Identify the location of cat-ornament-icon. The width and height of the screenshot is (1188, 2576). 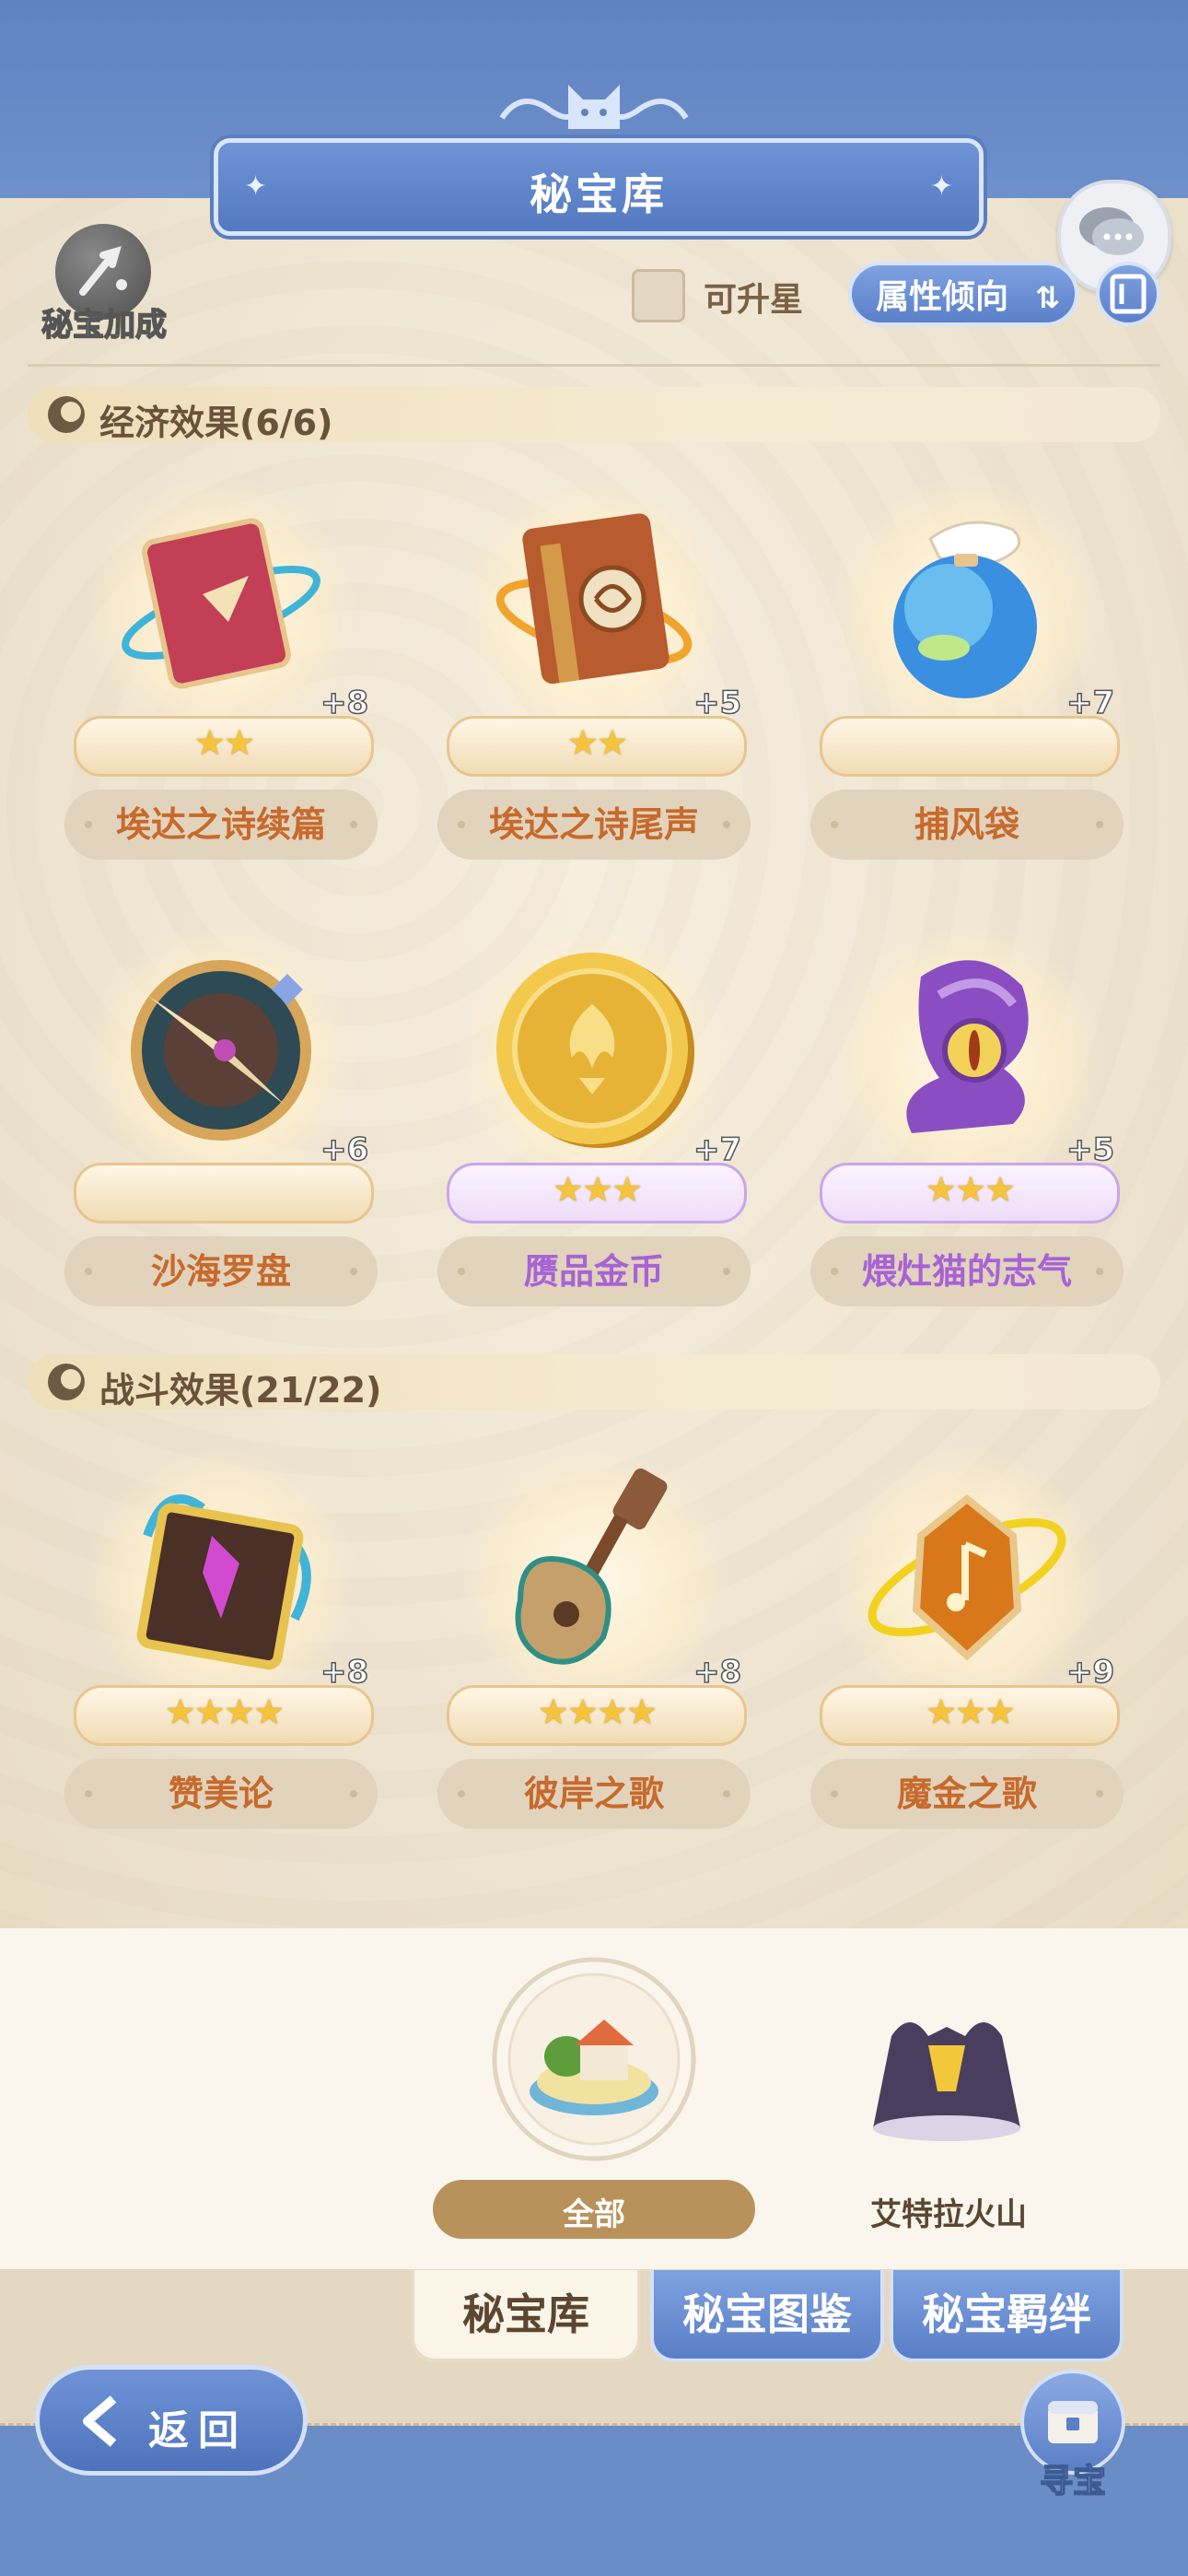
(594, 107).